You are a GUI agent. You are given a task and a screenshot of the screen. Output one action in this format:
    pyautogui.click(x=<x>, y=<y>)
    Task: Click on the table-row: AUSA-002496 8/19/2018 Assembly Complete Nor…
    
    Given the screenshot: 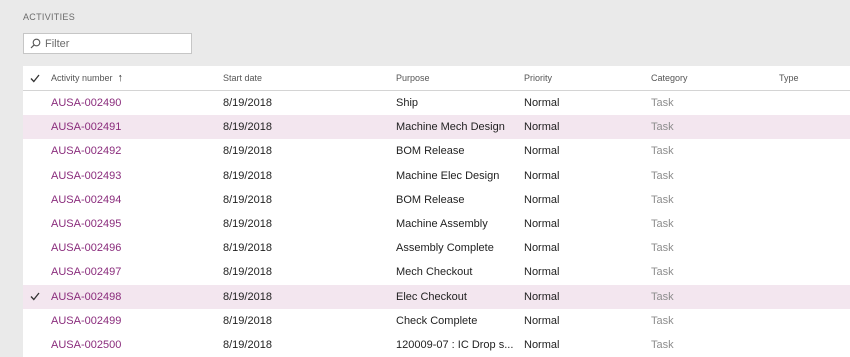 What is the action you would take?
    pyautogui.click(x=436, y=248)
    